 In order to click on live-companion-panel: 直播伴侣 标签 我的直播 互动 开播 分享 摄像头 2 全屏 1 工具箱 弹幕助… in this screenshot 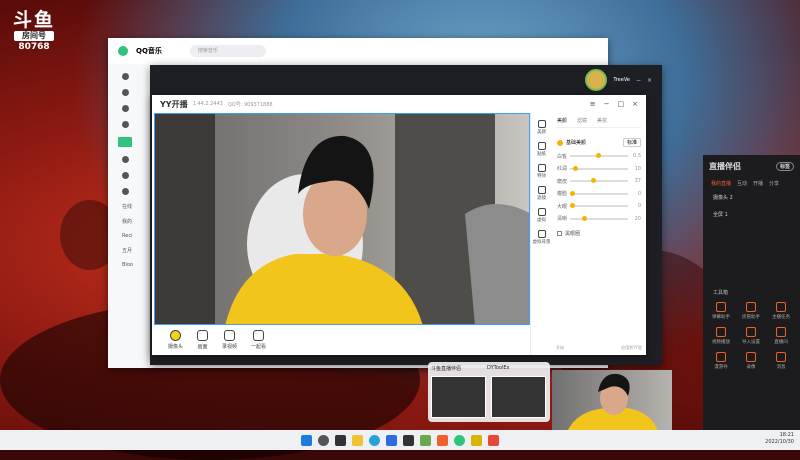, I will do `click(751, 292)`.